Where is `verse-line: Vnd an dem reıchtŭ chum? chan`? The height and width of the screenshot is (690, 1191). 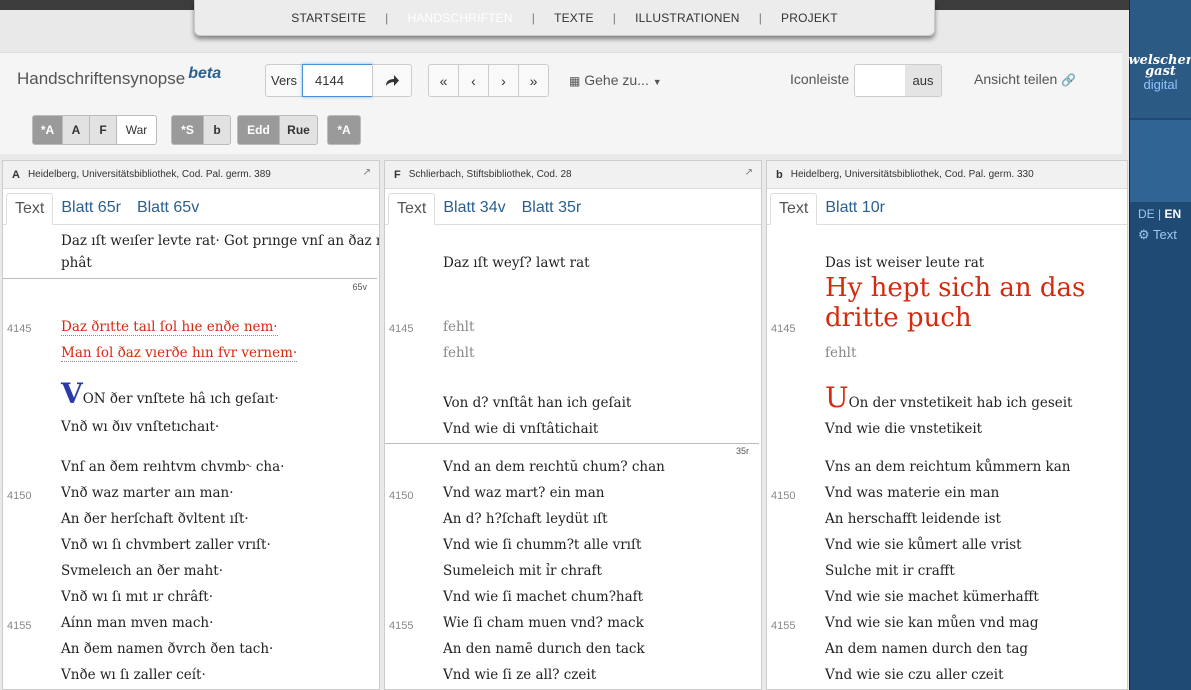 verse-line: Vnd an dem reıchtŭ chum? chan is located at coordinates (554, 467).